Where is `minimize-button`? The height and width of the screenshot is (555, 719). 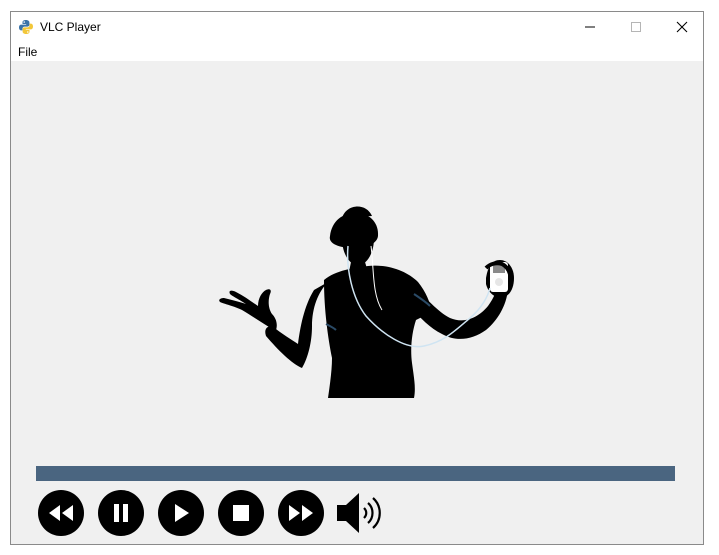 minimize-button is located at coordinates (590, 27).